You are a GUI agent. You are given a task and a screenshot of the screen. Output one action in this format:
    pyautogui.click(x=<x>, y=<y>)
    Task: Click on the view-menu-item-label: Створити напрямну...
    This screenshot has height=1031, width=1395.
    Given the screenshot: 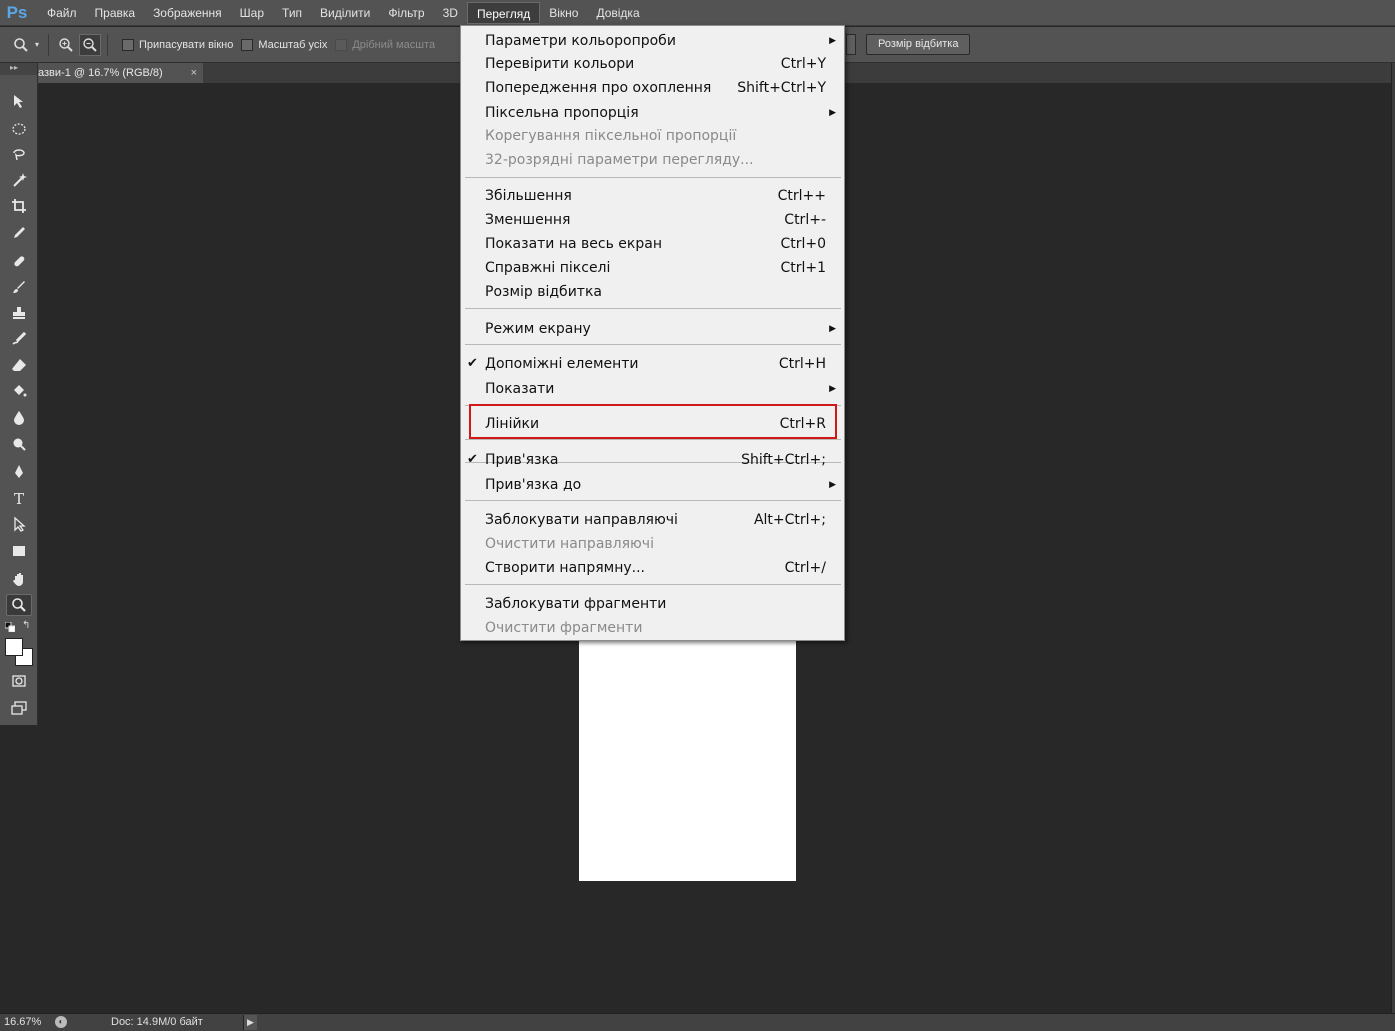 What is the action you would take?
    pyautogui.click(x=565, y=568)
    